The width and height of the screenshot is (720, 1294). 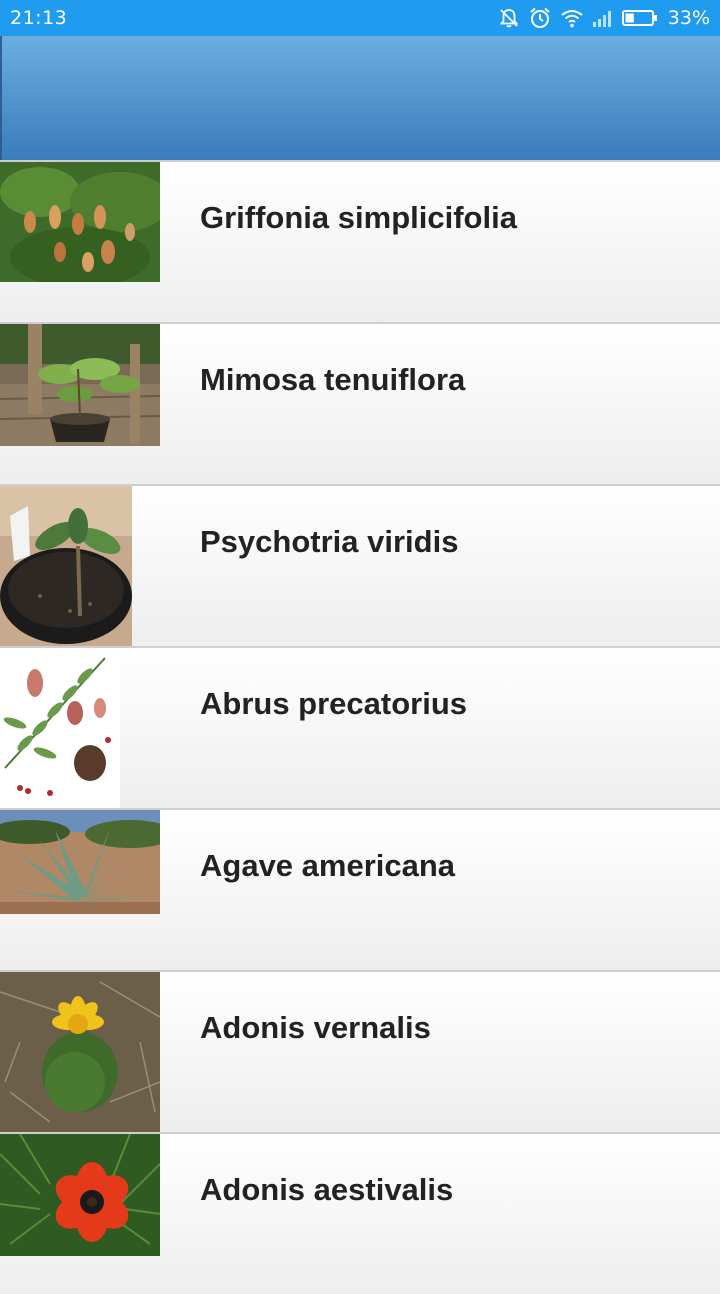 I want to click on alarm-icon, so click(x=540, y=18).